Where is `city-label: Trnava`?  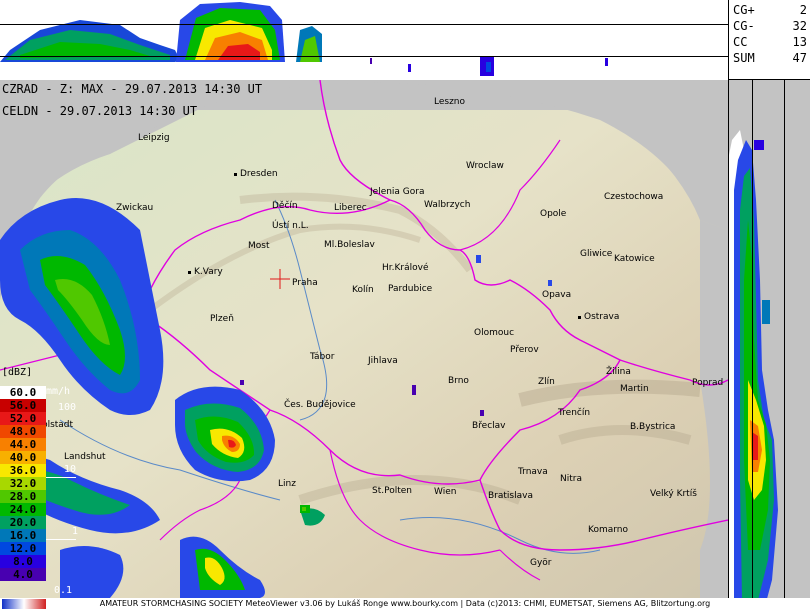 city-label: Trnava is located at coordinates (533, 472).